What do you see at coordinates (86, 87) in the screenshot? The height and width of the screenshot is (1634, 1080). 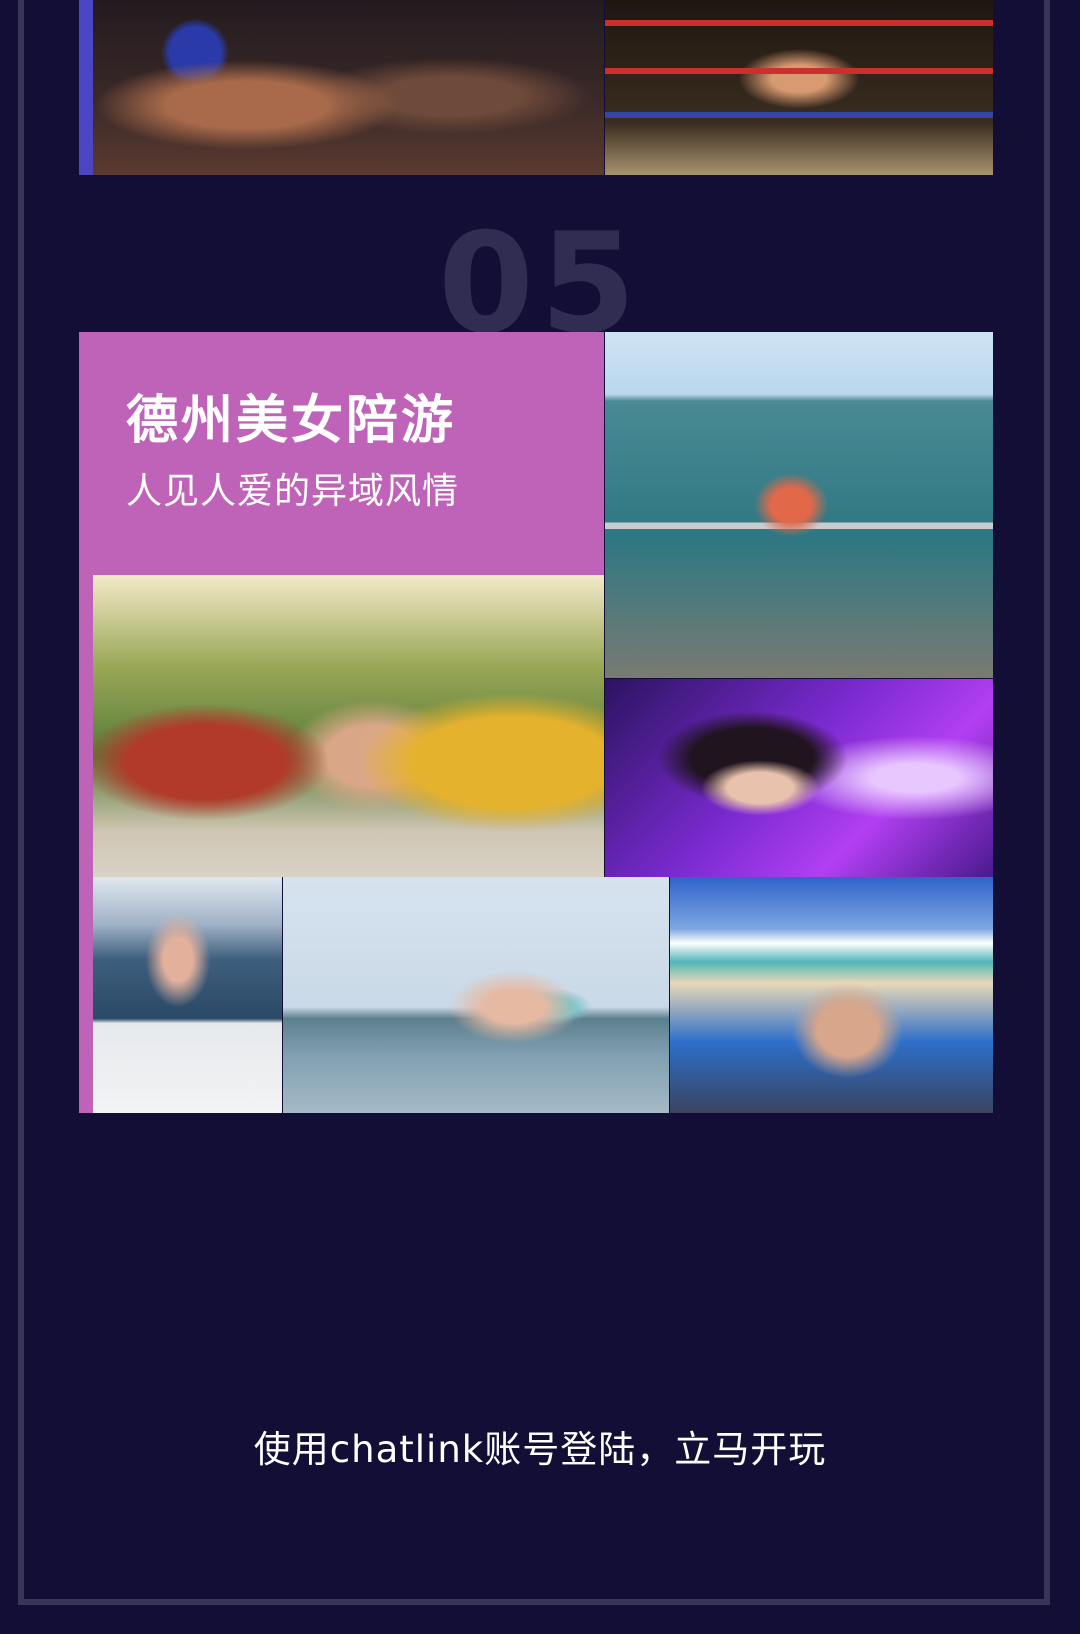 I see `top-section-accent-bar` at bounding box center [86, 87].